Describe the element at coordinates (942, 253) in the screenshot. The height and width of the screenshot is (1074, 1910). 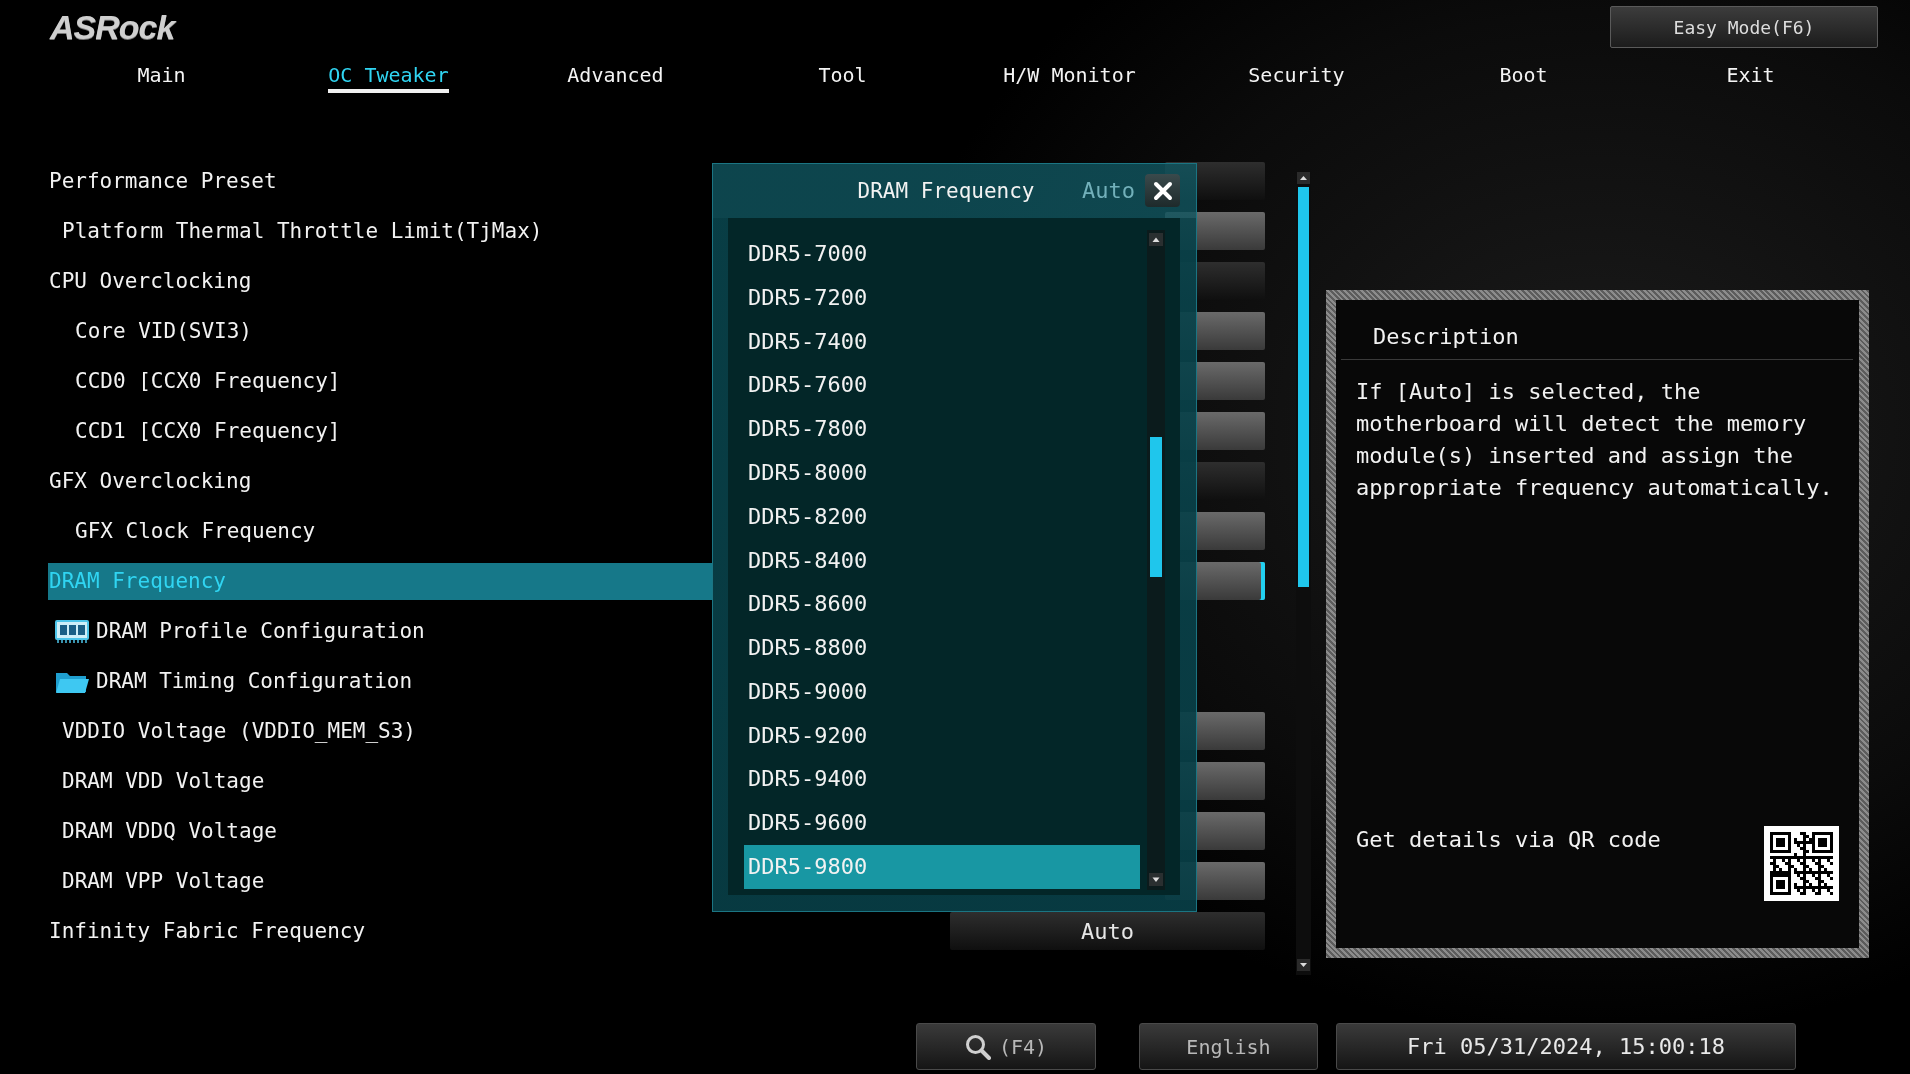
I see `list-option: DDR5-7000` at that location.